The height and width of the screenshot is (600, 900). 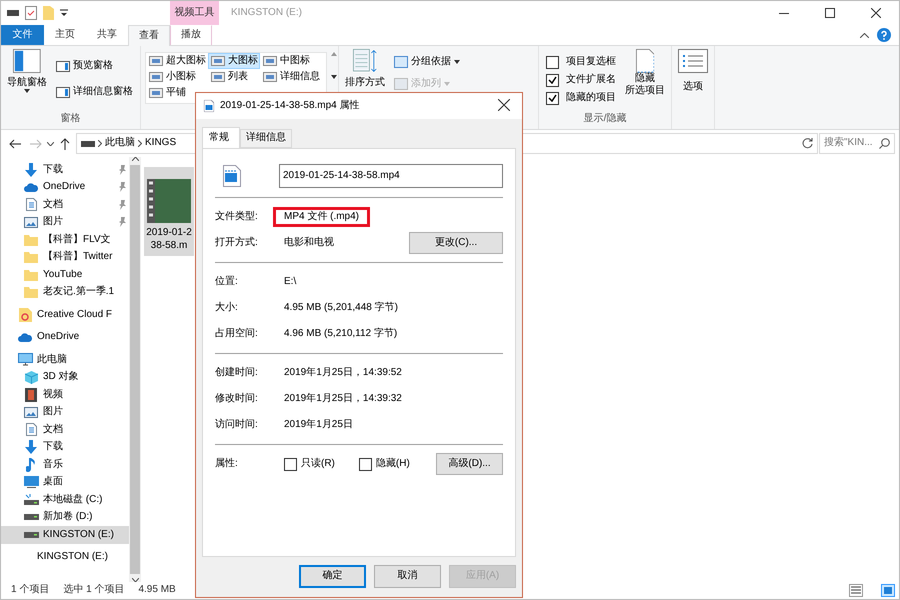 What do you see at coordinates (135, 159) in the screenshot?
I see `scroll-up-icon` at bounding box center [135, 159].